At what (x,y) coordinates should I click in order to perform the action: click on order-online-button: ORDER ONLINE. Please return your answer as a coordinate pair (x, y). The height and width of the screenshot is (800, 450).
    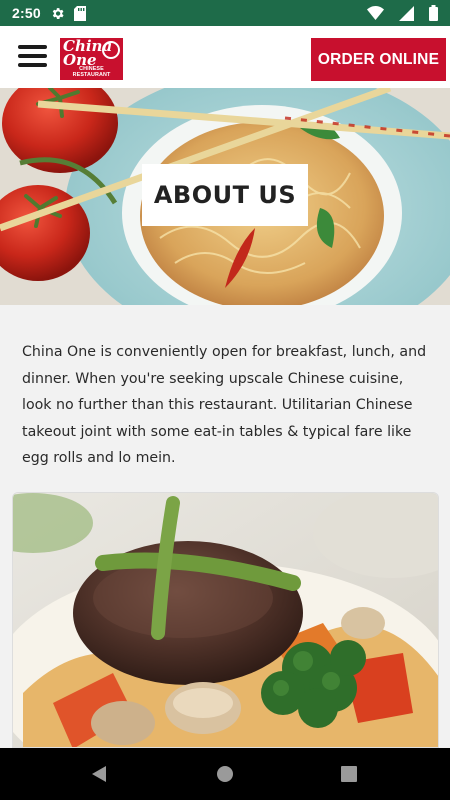
    Looking at the image, I should click on (378, 59).